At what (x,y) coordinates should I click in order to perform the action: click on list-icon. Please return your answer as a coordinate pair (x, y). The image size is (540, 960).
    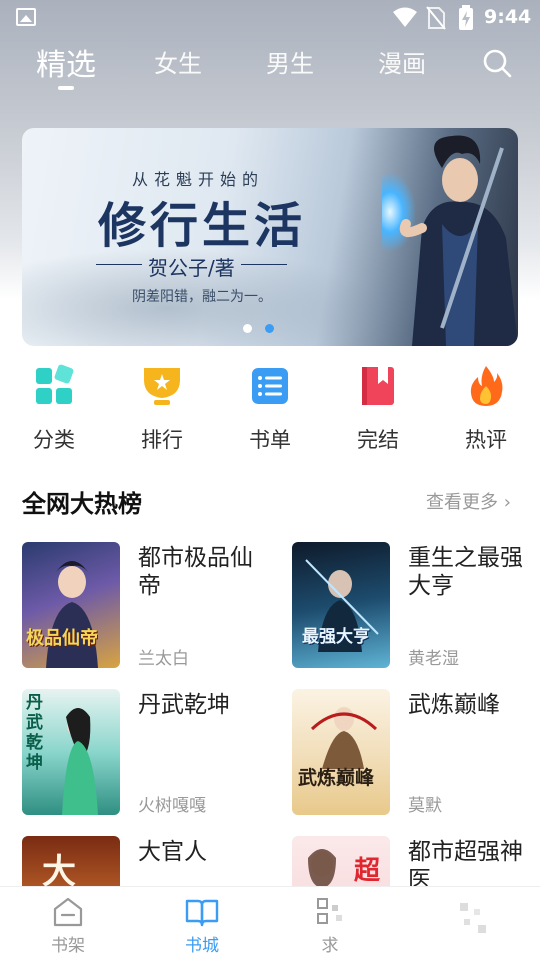
    Looking at the image, I should click on (270, 386).